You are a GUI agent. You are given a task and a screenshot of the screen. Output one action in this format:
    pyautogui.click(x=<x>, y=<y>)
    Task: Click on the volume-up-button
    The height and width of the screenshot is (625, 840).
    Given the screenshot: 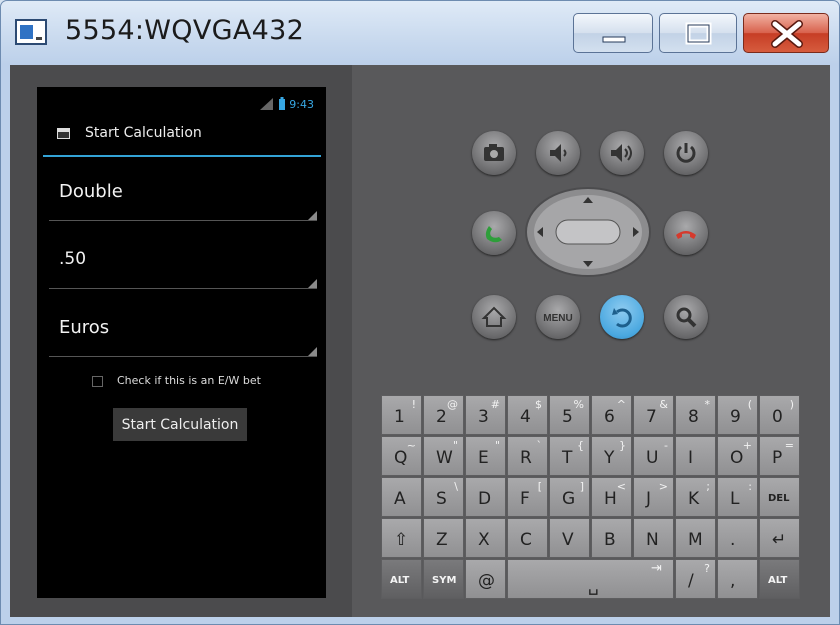 What is the action you would take?
    pyautogui.click(x=622, y=153)
    